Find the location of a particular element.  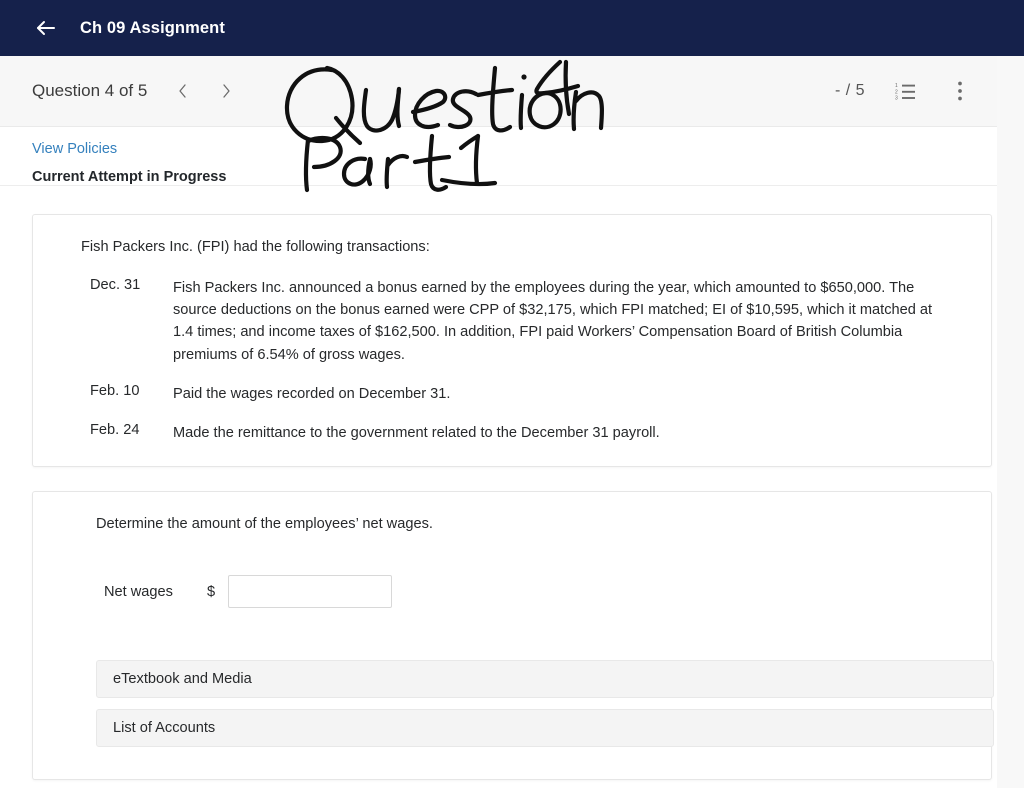

transaction-date: Dec. 31 is located at coordinates (115, 285).